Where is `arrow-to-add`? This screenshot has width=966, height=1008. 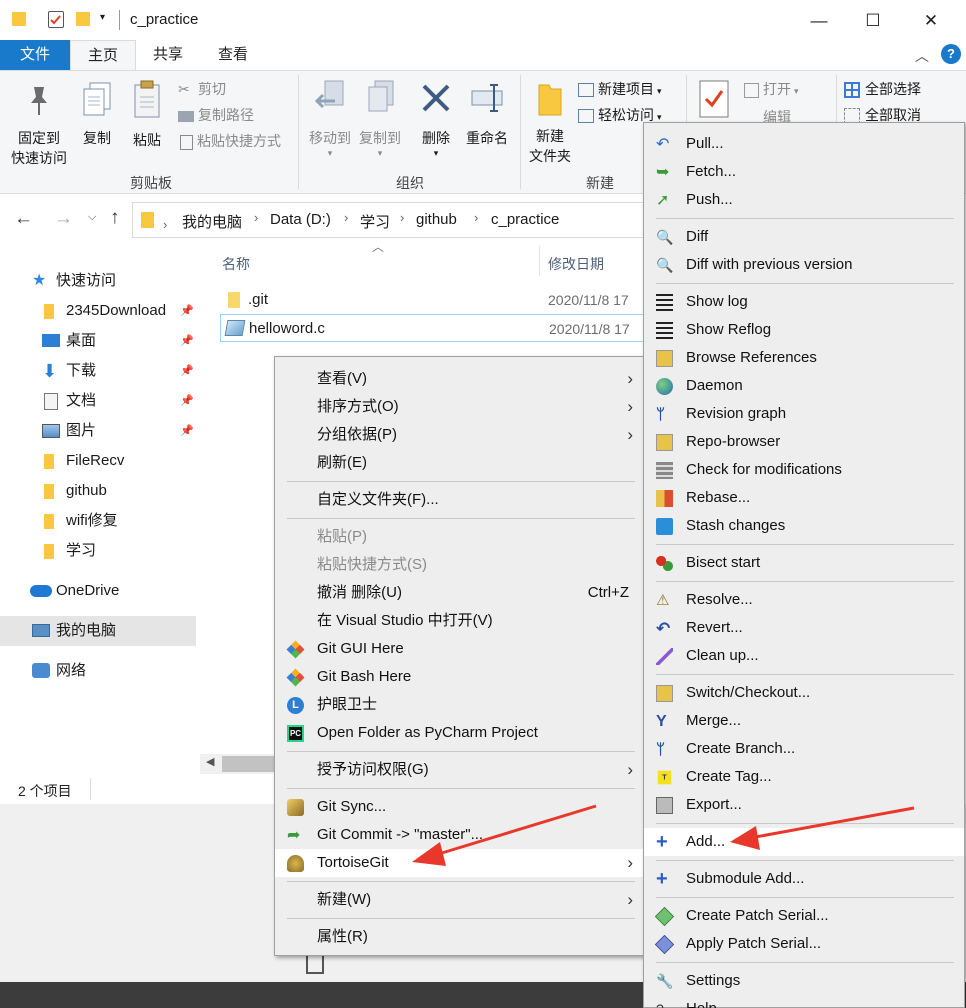
arrow-to-add is located at coordinates (822, 828).